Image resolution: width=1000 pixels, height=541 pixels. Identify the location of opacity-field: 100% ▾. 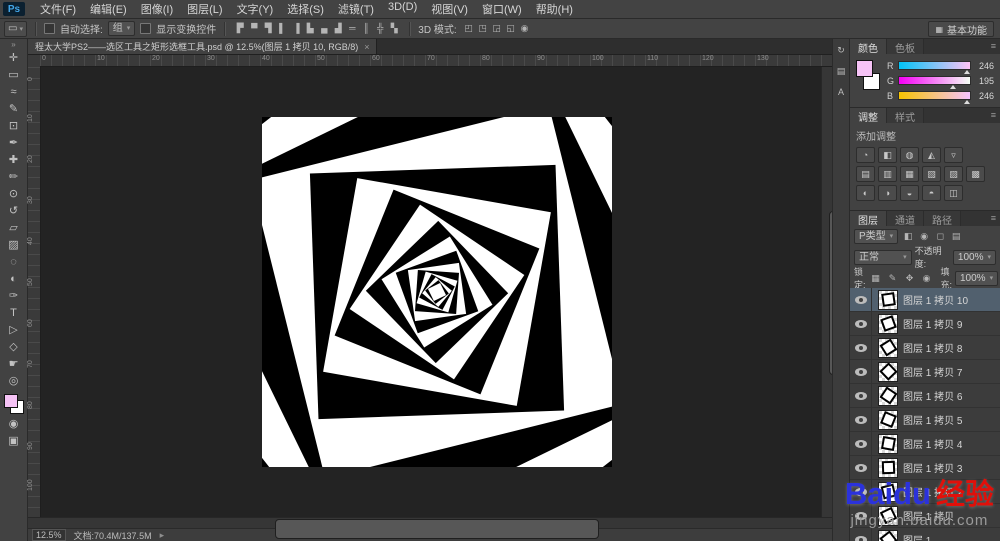
(974, 257).